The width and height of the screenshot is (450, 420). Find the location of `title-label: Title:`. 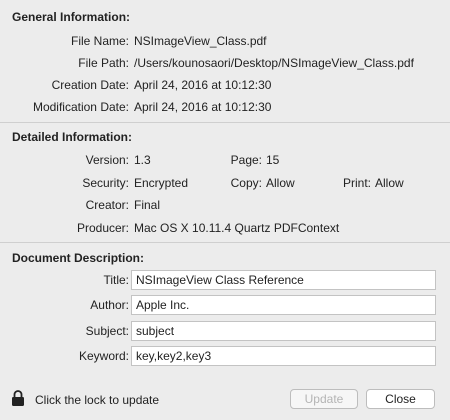

title-label: Title: is located at coordinates (116, 280).